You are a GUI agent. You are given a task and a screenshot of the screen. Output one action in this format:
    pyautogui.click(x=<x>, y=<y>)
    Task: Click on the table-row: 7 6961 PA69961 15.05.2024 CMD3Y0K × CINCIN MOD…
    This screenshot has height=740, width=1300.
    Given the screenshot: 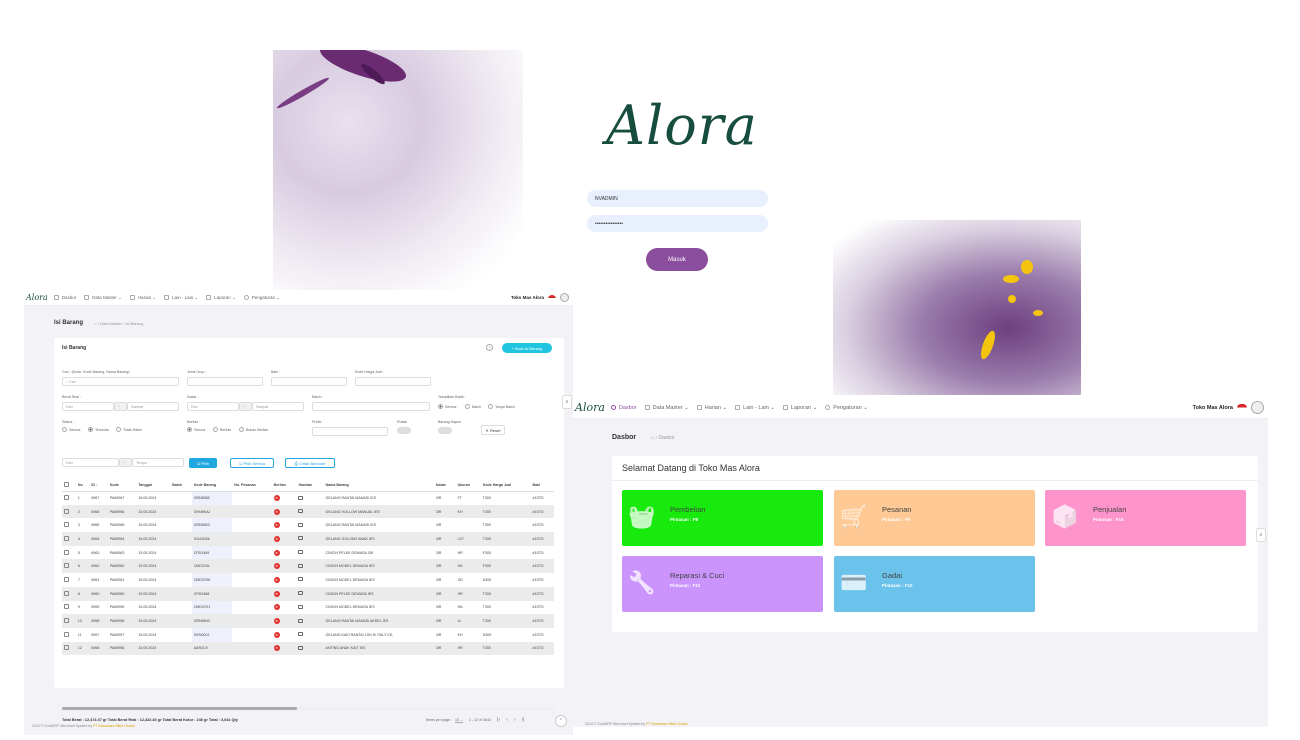 What is the action you would take?
    pyautogui.click(x=308, y=580)
    